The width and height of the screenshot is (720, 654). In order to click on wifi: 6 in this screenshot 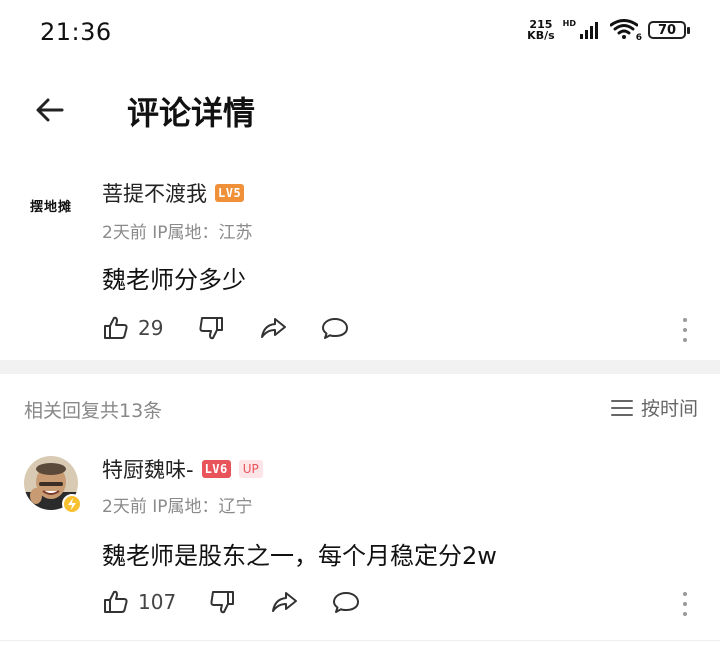, I will do `click(625, 31)`.